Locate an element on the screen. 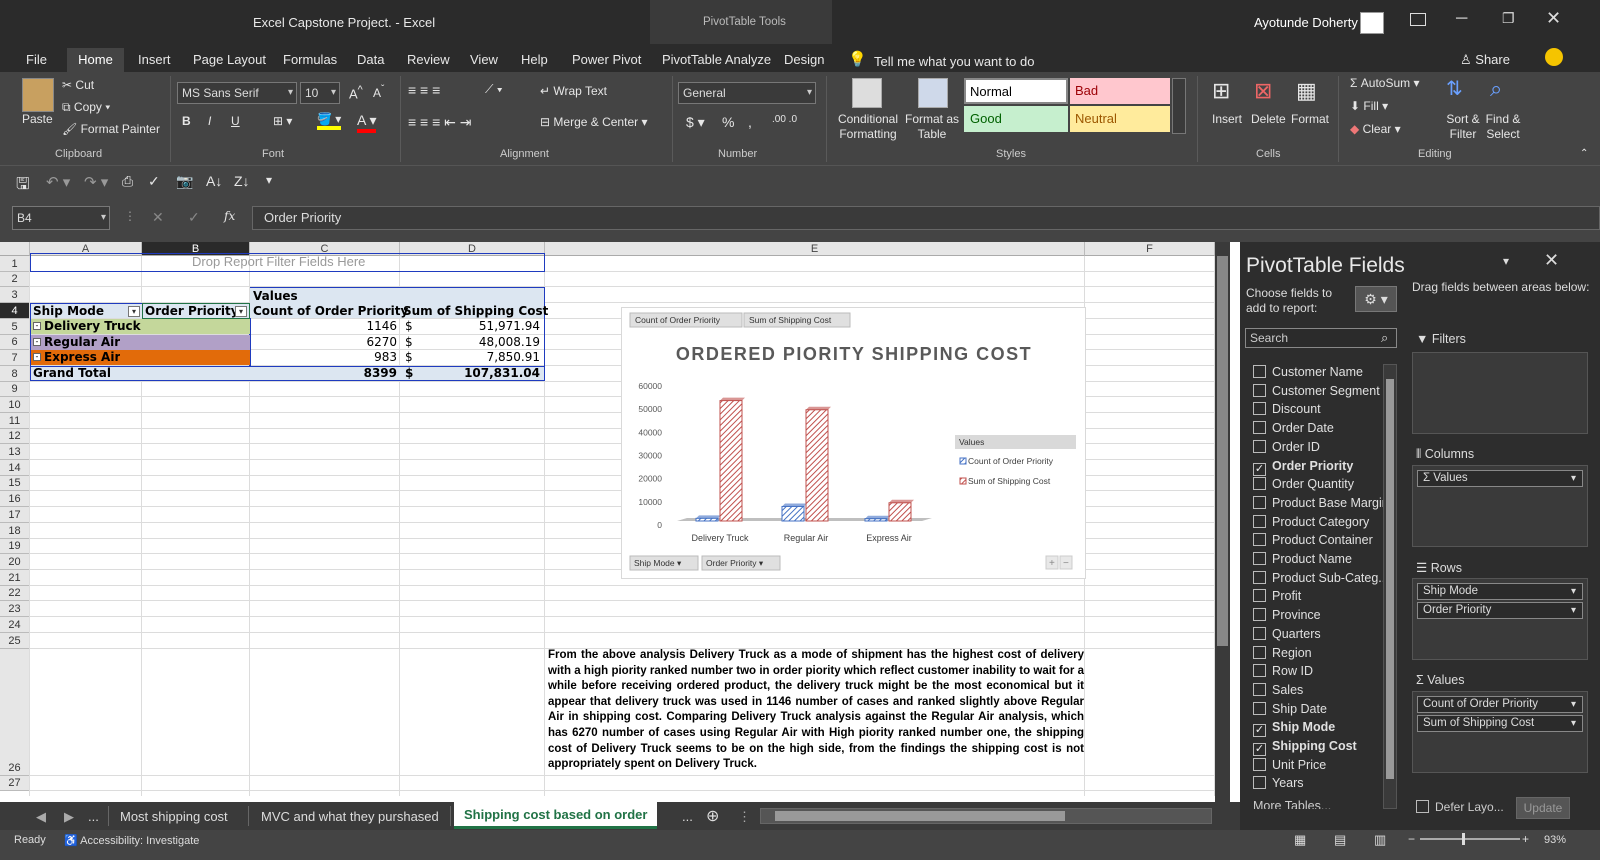  zoom-out-icon: − is located at coordinates (1411, 839).